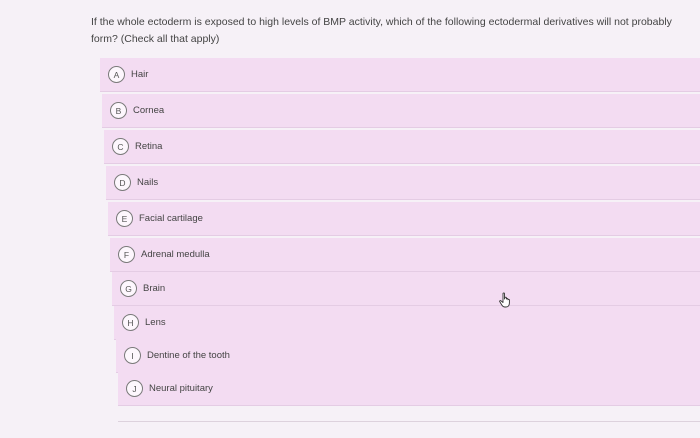  I want to click on option-g: G Brain, so click(406, 289).